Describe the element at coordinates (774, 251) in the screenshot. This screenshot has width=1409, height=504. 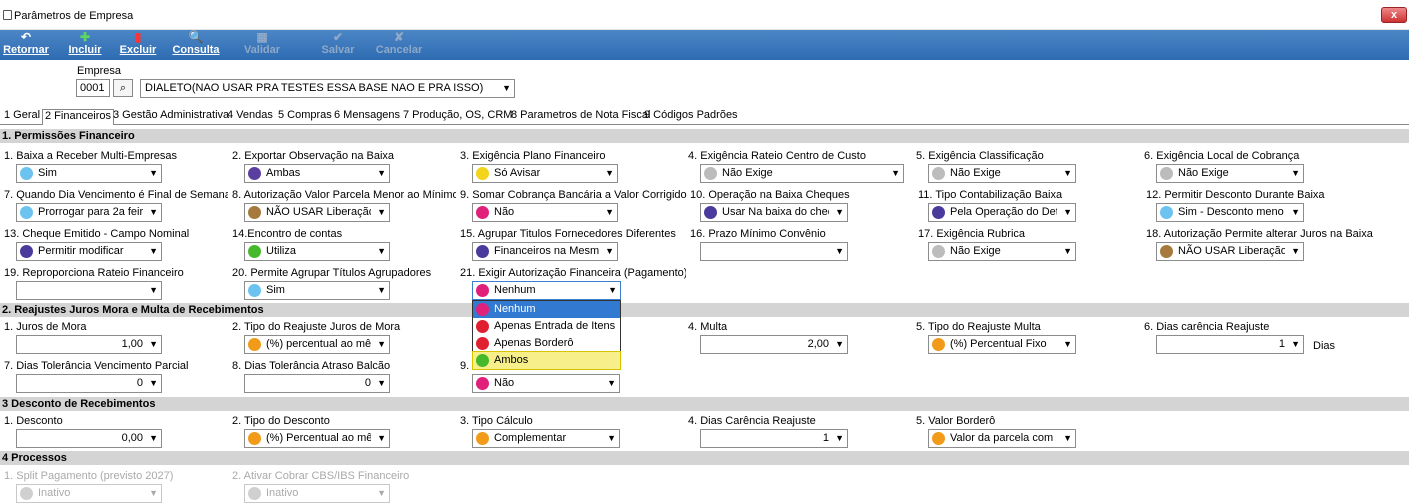
I see `prazo-minimo-convenio-select: ▼` at that location.